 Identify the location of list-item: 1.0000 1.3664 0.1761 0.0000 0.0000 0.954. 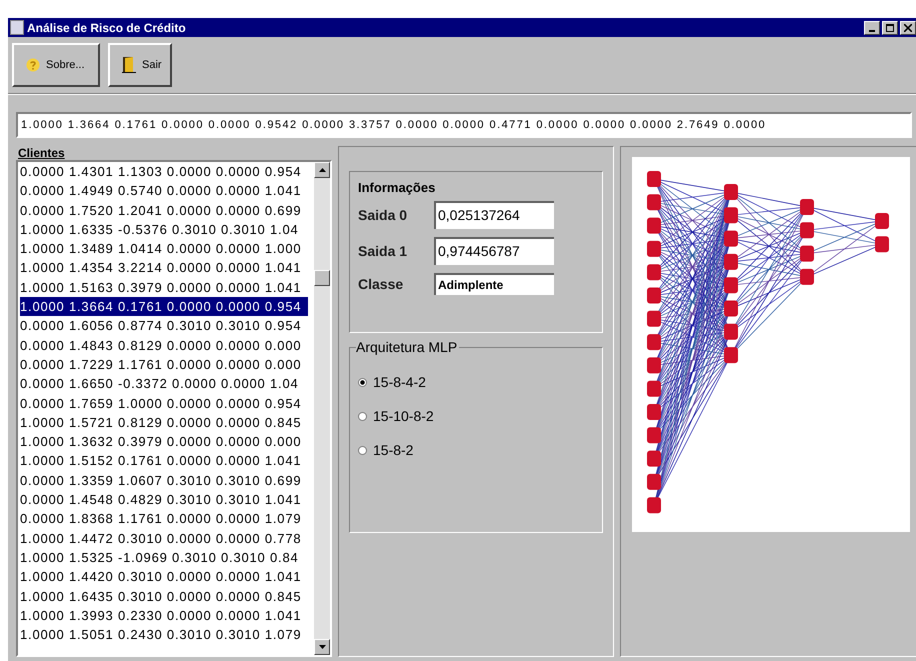
(164, 306).